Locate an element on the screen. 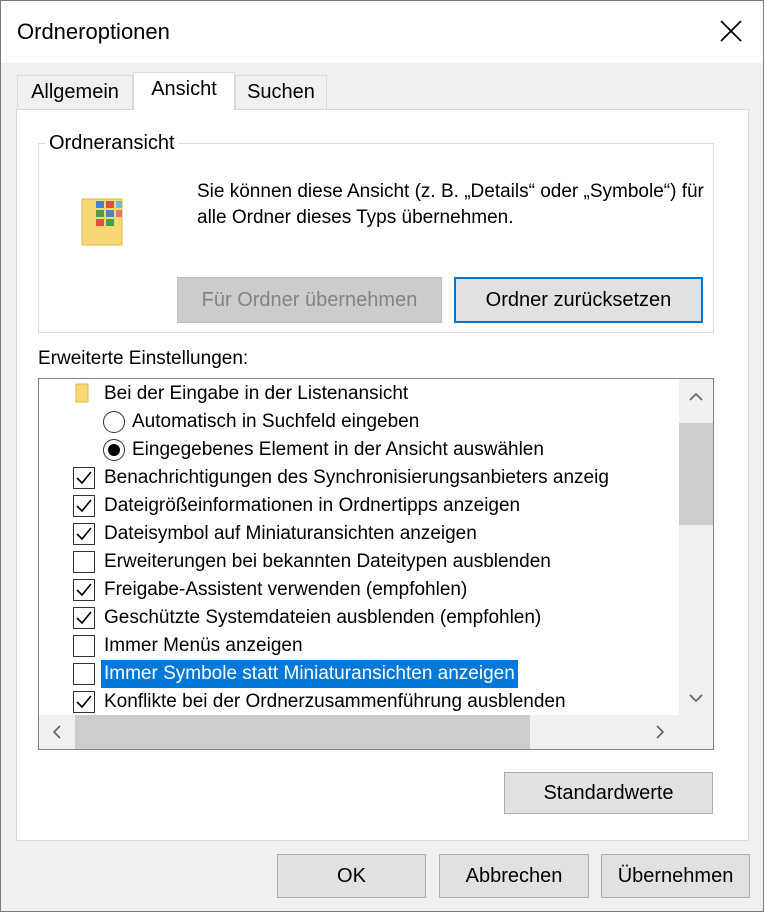  tab-ansicht: Ansicht is located at coordinates (184, 91).